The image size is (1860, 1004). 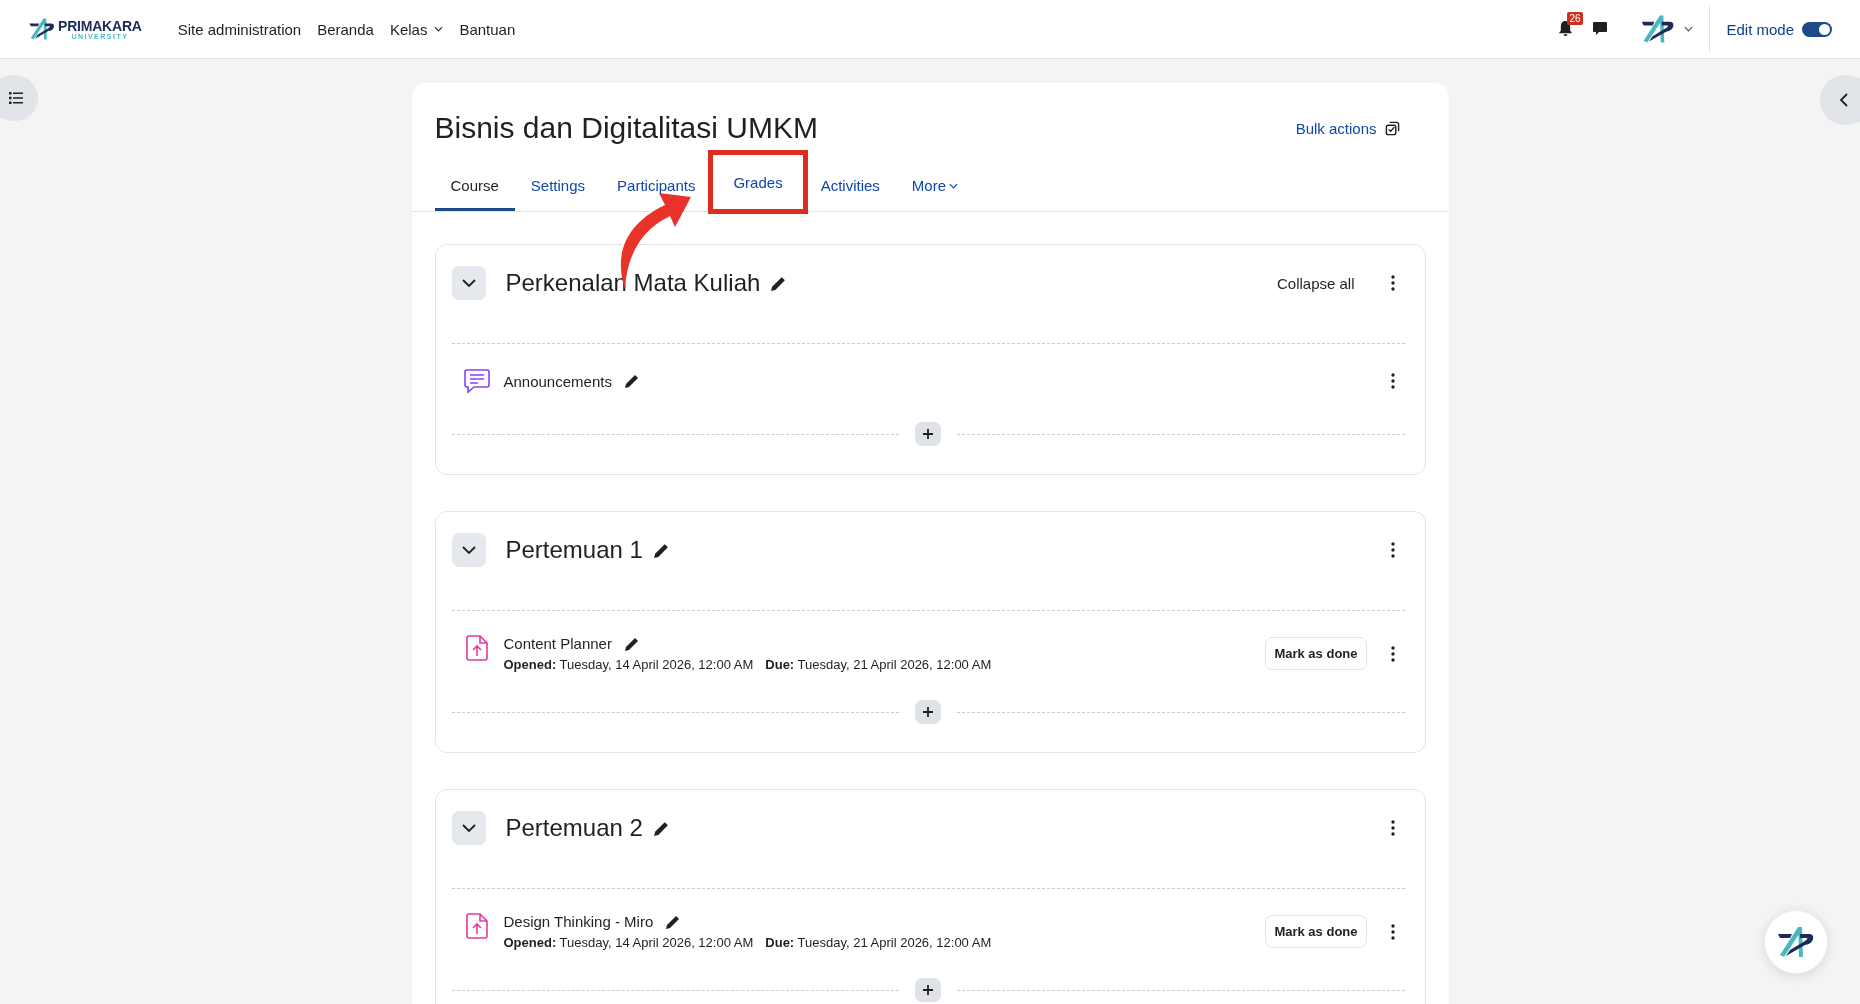 What do you see at coordinates (626, 128) in the screenshot?
I see `course-title: Bisnis dan Digitalitasi UMKM` at bounding box center [626, 128].